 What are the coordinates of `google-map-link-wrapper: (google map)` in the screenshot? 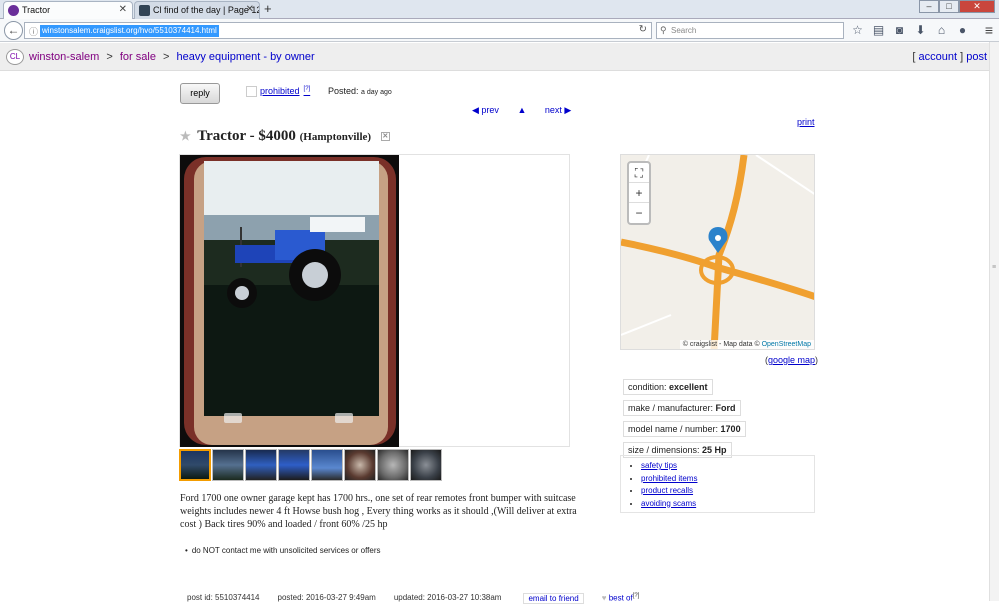 It's located at (792, 360).